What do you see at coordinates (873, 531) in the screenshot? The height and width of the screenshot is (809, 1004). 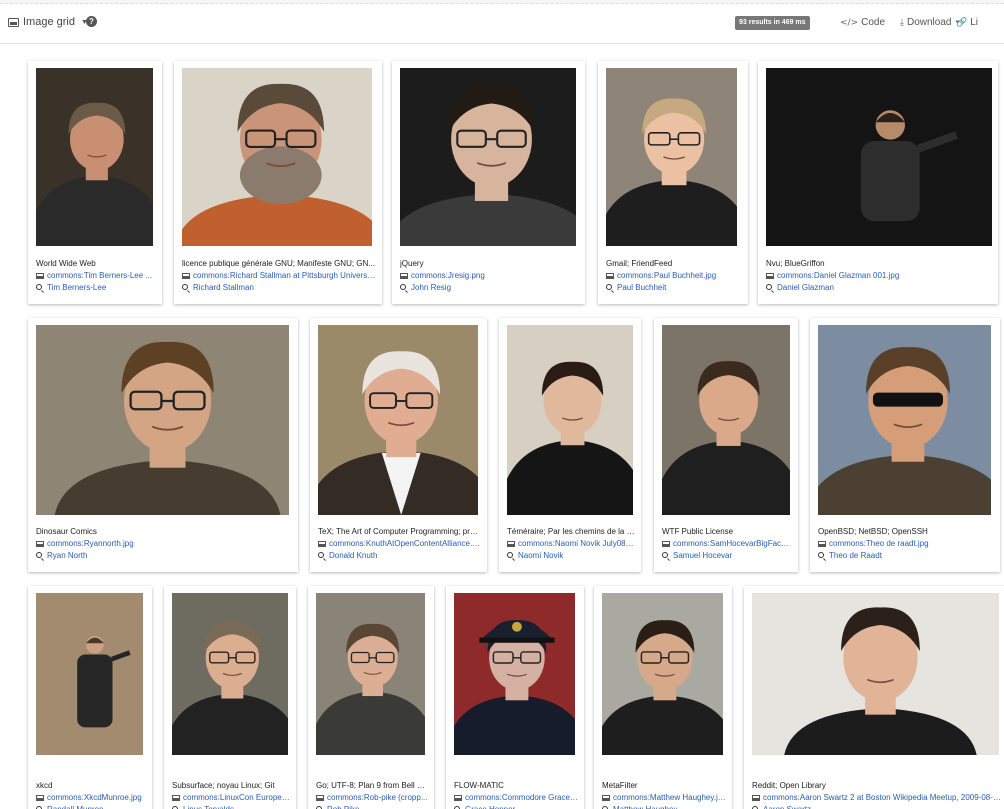 I see `card-title: OpenBSD; NetBSD; OpenSSH` at bounding box center [873, 531].